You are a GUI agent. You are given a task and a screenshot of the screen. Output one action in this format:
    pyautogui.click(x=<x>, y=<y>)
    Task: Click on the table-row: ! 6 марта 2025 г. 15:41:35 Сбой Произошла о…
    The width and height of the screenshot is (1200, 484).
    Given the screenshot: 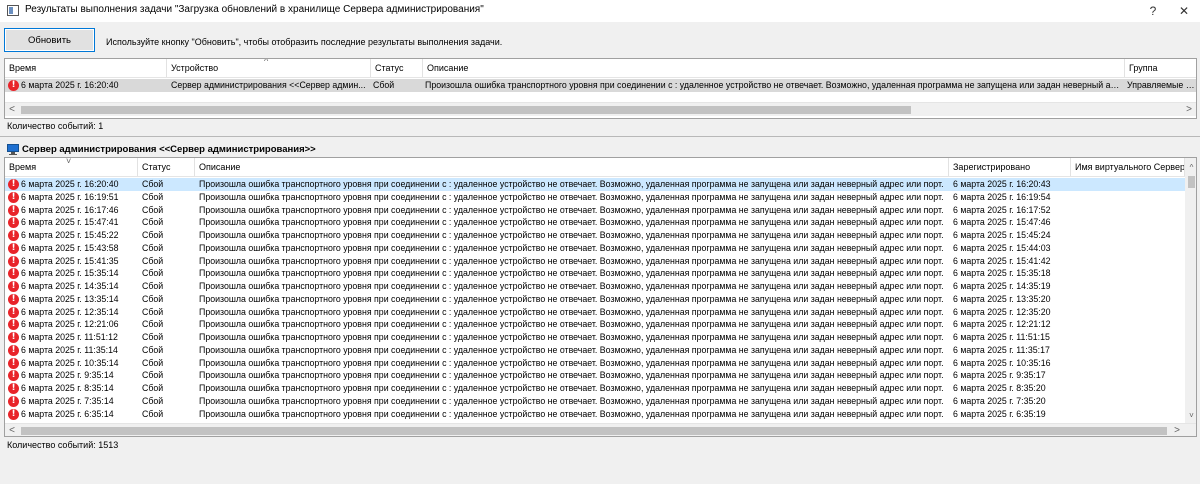 What is the action you would take?
    pyautogui.click(x=595, y=261)
    